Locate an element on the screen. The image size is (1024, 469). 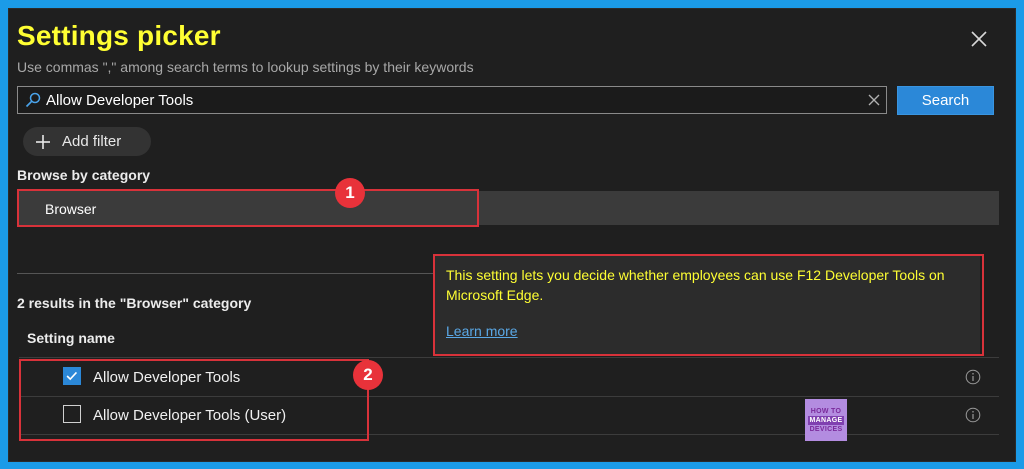
table-header-divider is located at coordinates (509, 357).